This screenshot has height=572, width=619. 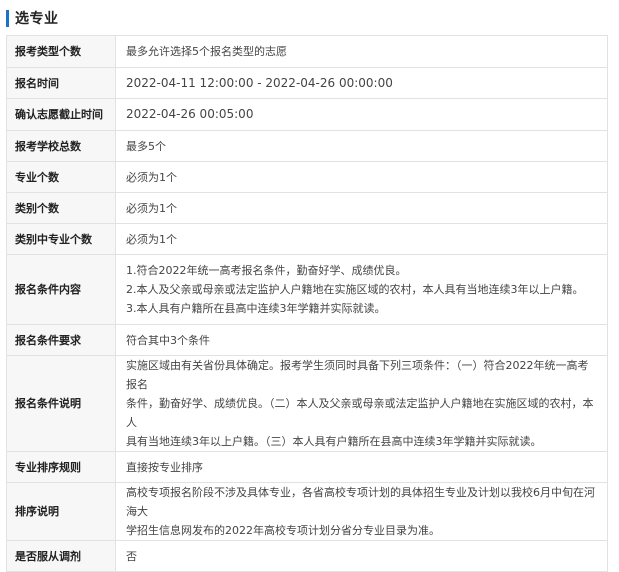 What do you see at coordinates (61, 340) in the screenshot?
I see `row-label: 报名条件要求` at bounding box center [61, 340].